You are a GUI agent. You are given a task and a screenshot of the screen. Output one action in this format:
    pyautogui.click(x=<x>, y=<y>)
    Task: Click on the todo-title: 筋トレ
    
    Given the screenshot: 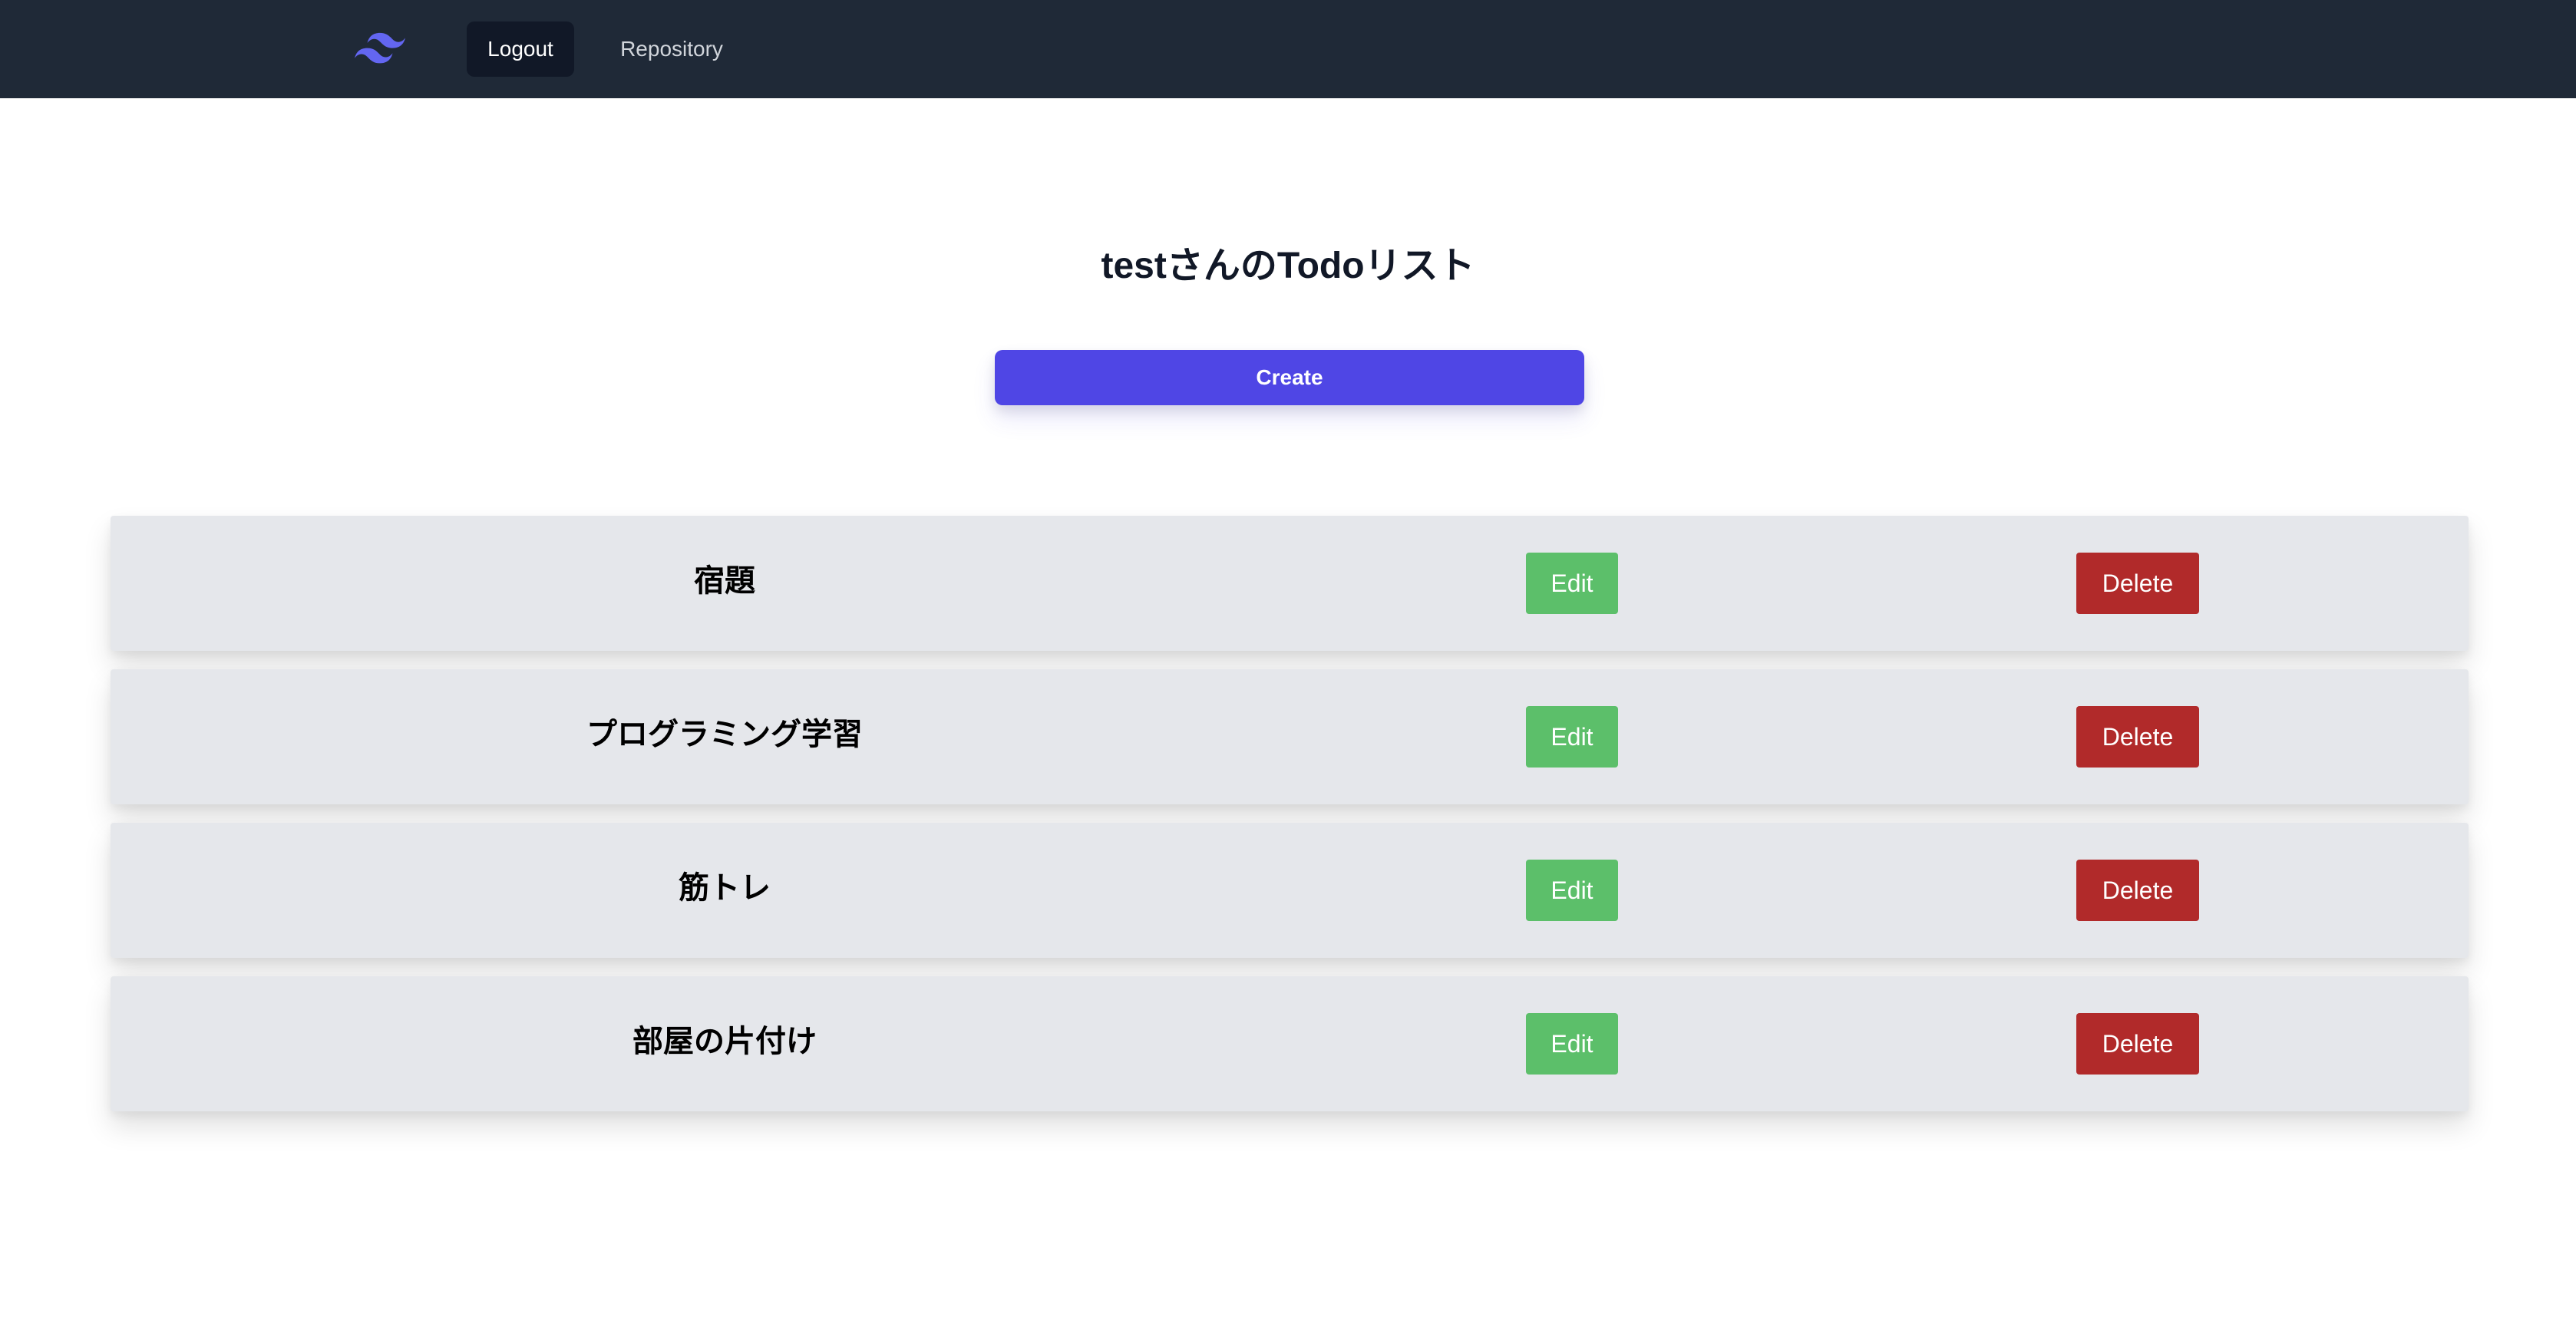 What is the action you would take?
    pyautogui.click(x=725, y=888)
    